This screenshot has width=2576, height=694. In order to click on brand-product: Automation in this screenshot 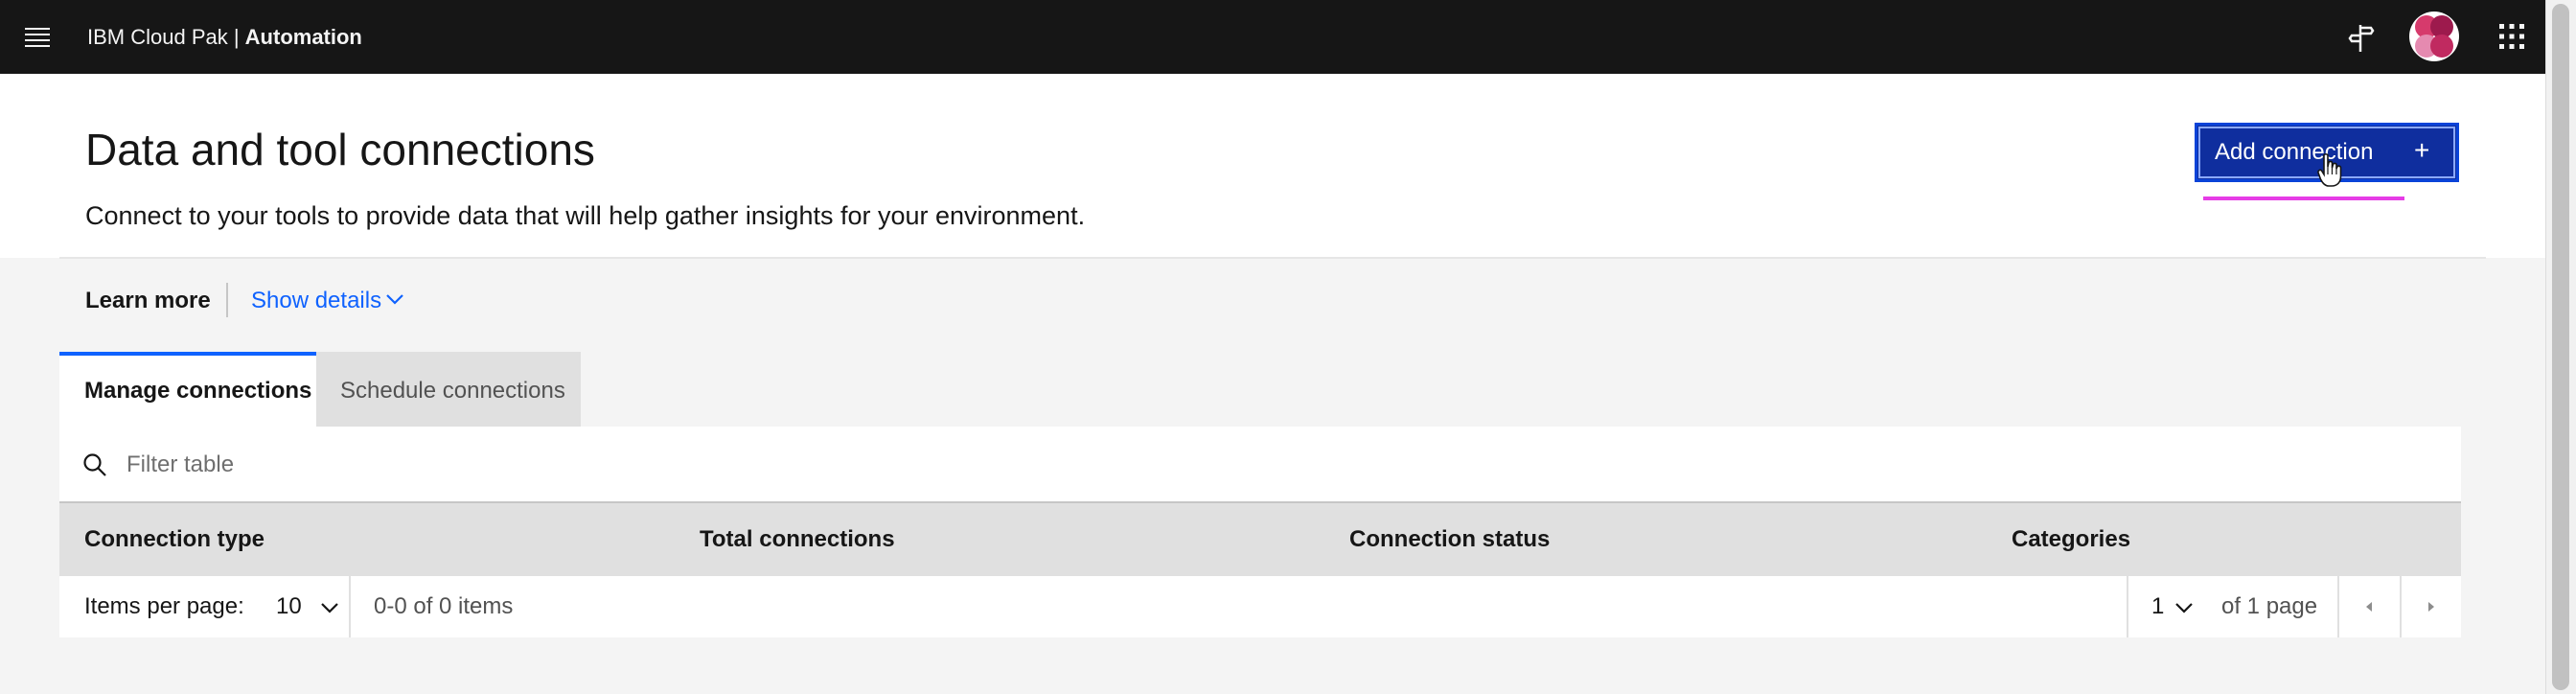, I will do `click(303, 37)`.